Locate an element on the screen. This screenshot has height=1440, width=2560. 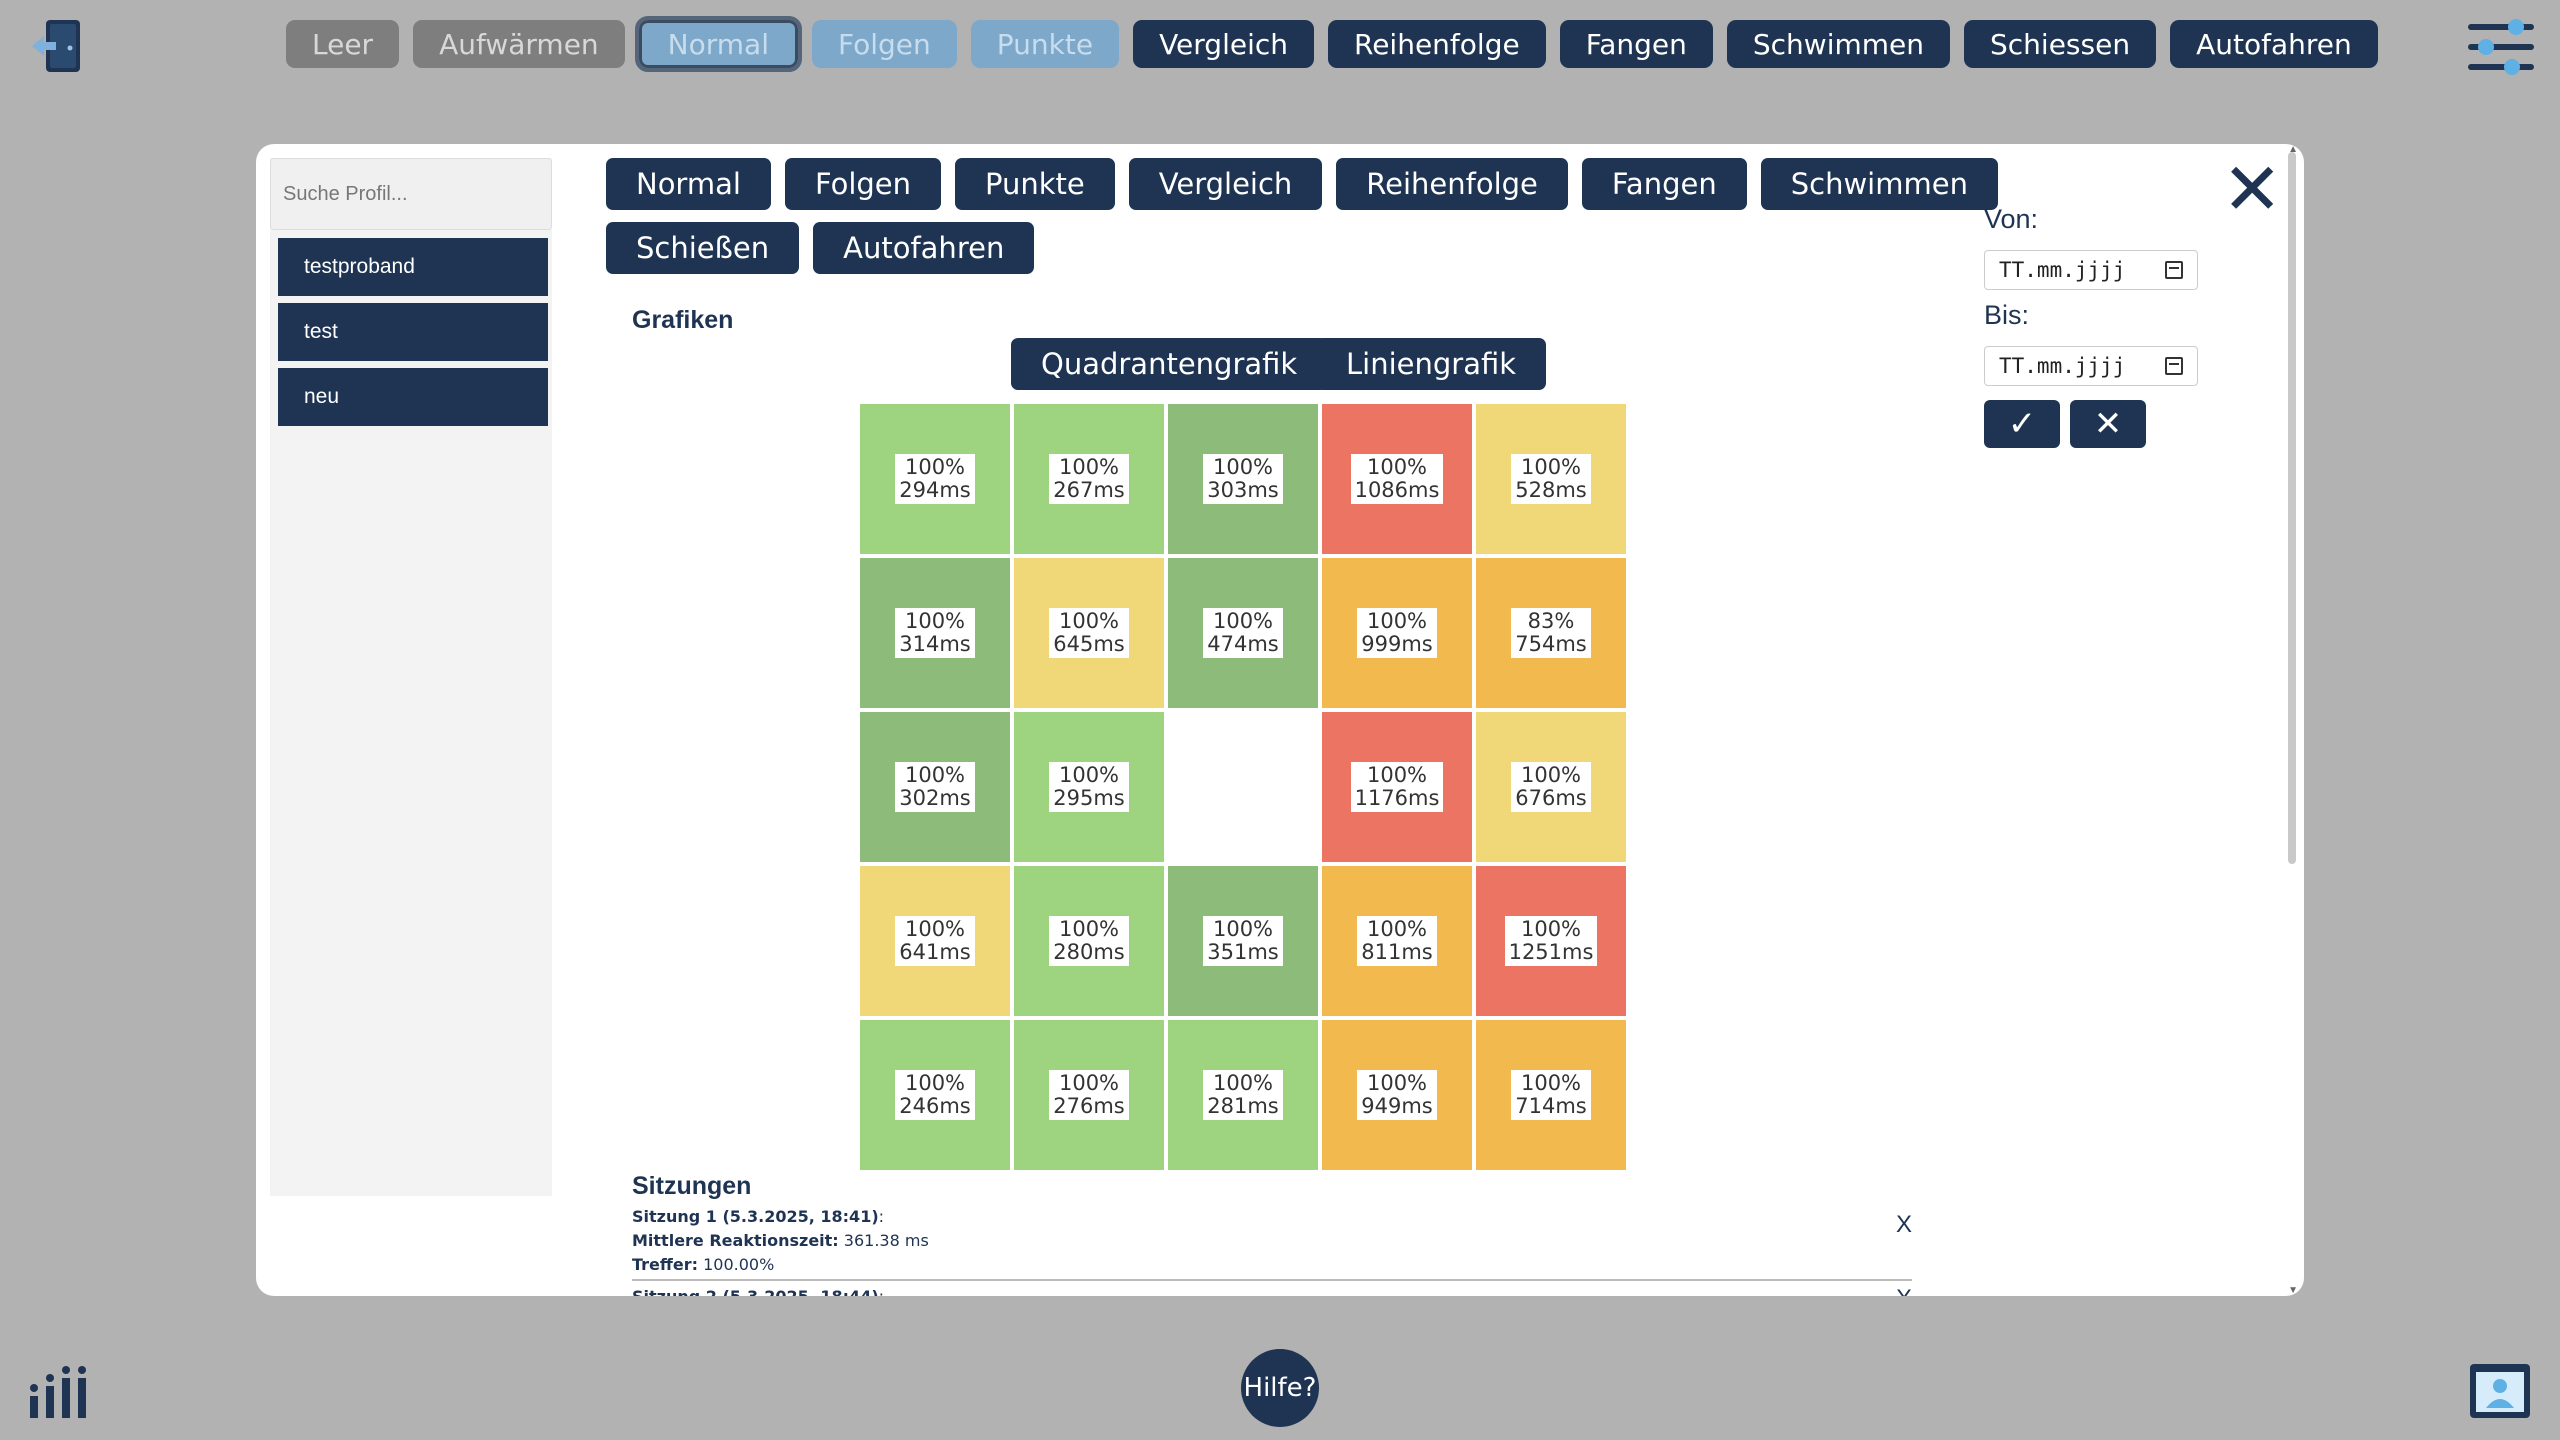
clear-date-filter-button: ✕ is located at coordinates (2108, 424).